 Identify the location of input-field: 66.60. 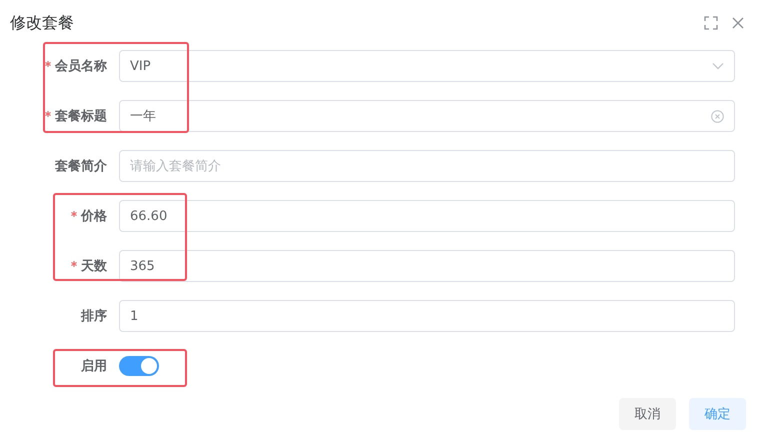
(427, 216).